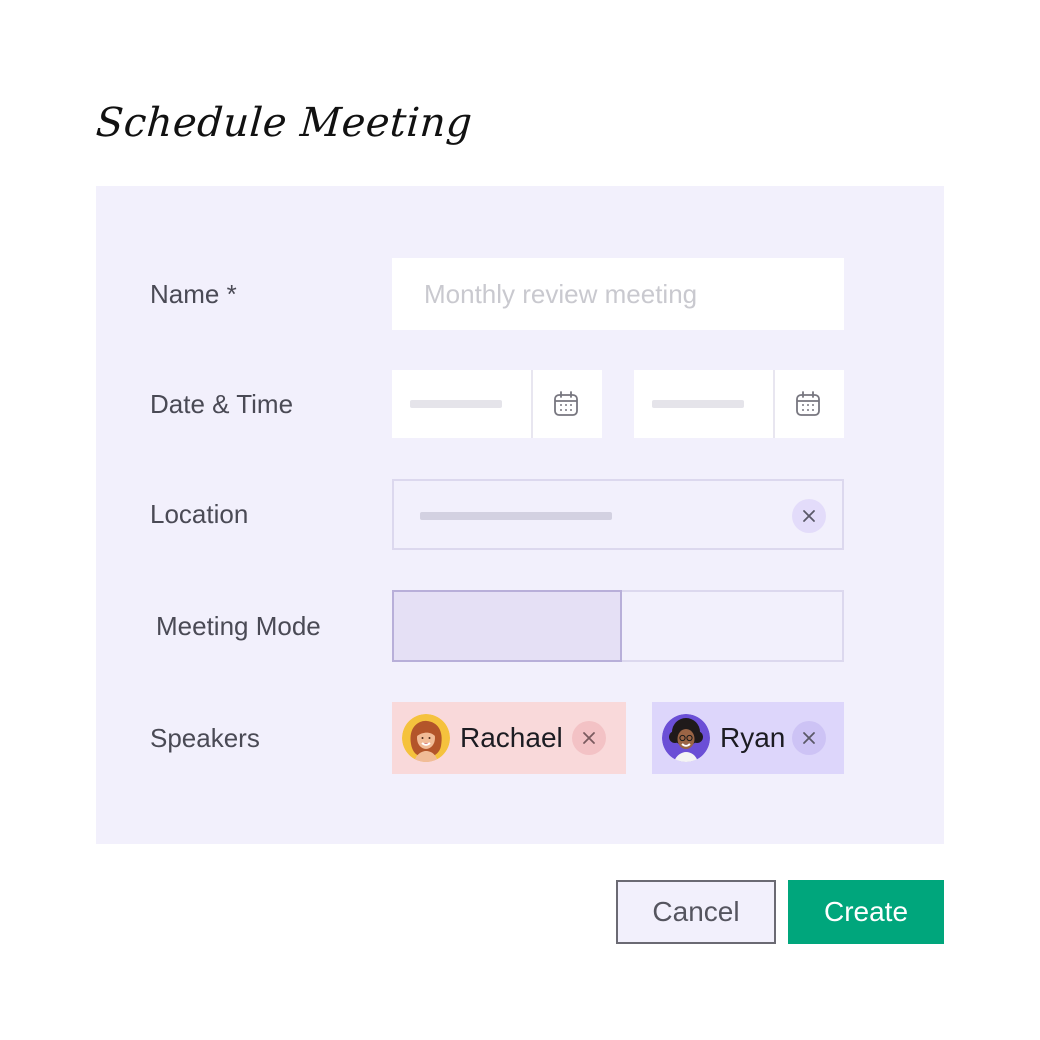  What do you see at coordinates (511, 737) in the screenshot?
I see `speaker-name: Rachael` at bounding box center [511, 737].